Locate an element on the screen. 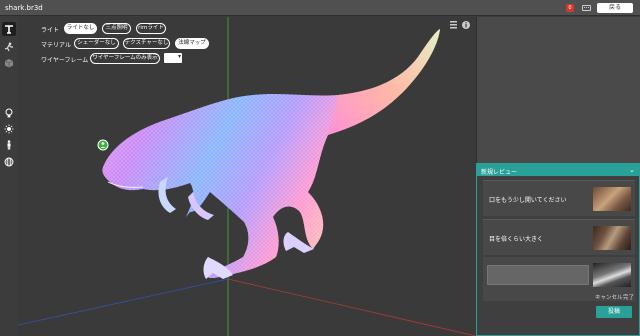  animation-icon is located at coordinates (8, 47).